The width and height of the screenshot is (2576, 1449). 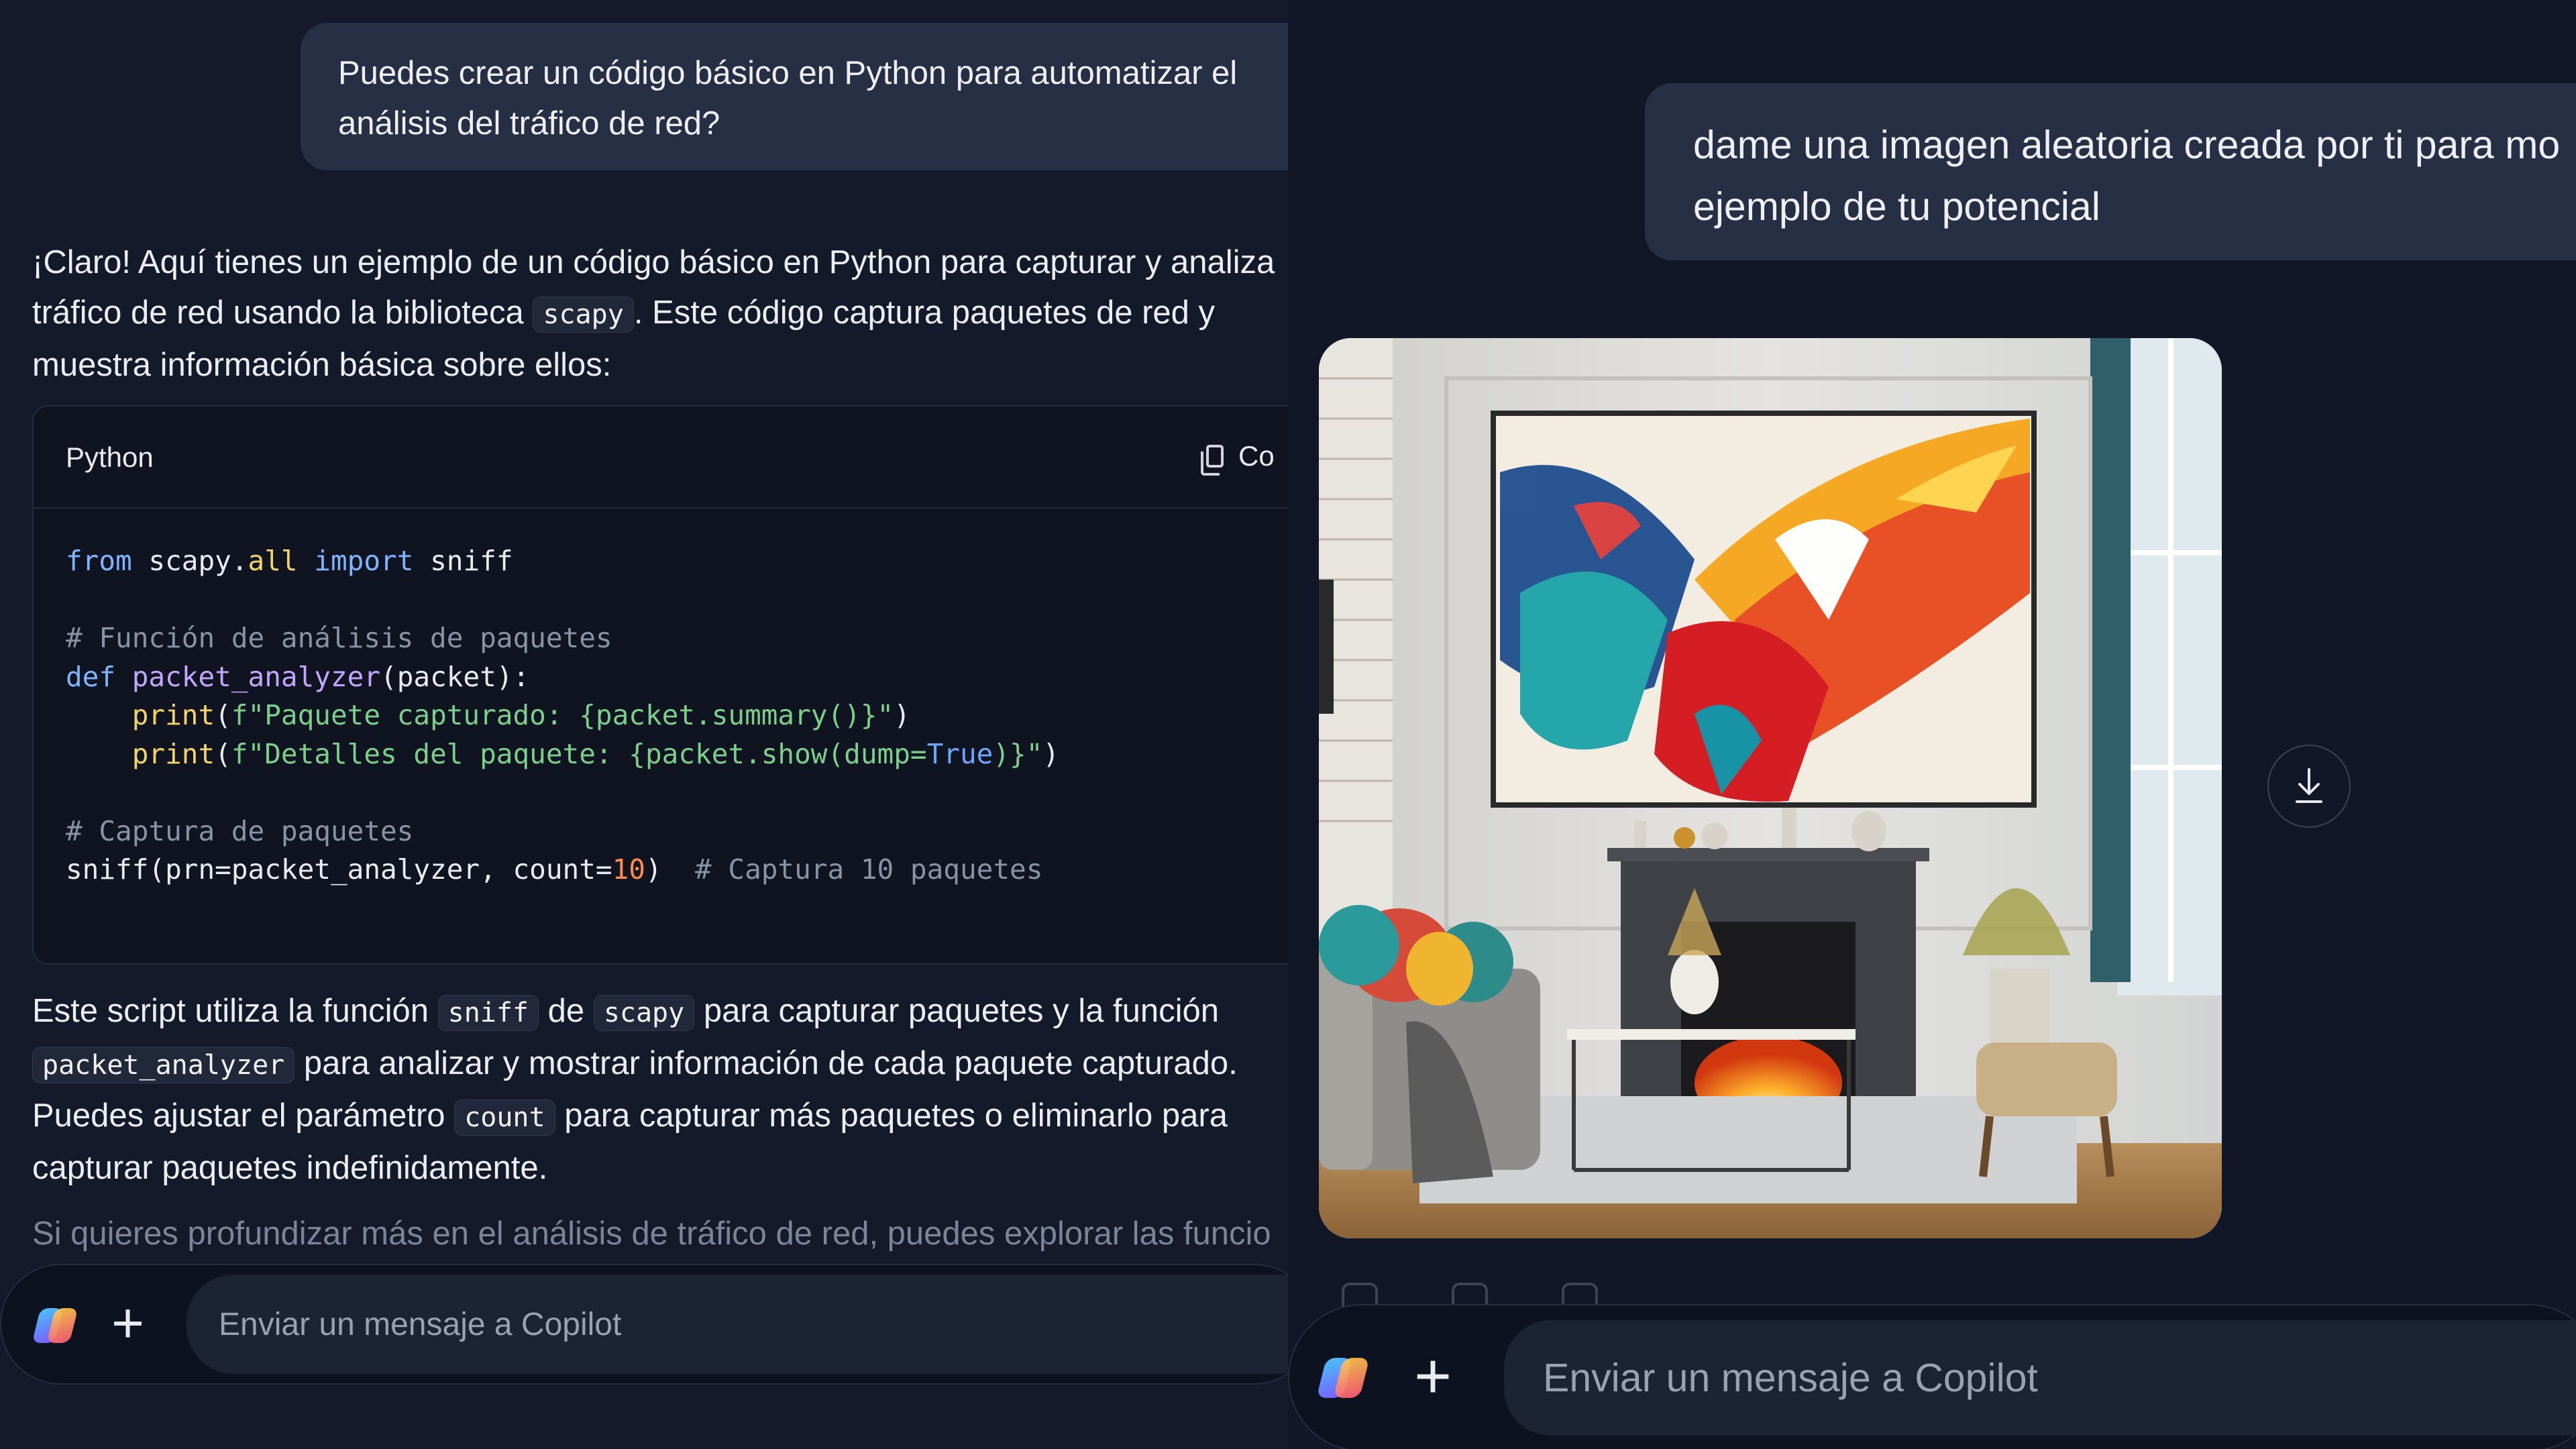 What do you see at coordinates (1212, 460) in the screenshot?
I see `copy-icon` at bounding box center [1212, 460].